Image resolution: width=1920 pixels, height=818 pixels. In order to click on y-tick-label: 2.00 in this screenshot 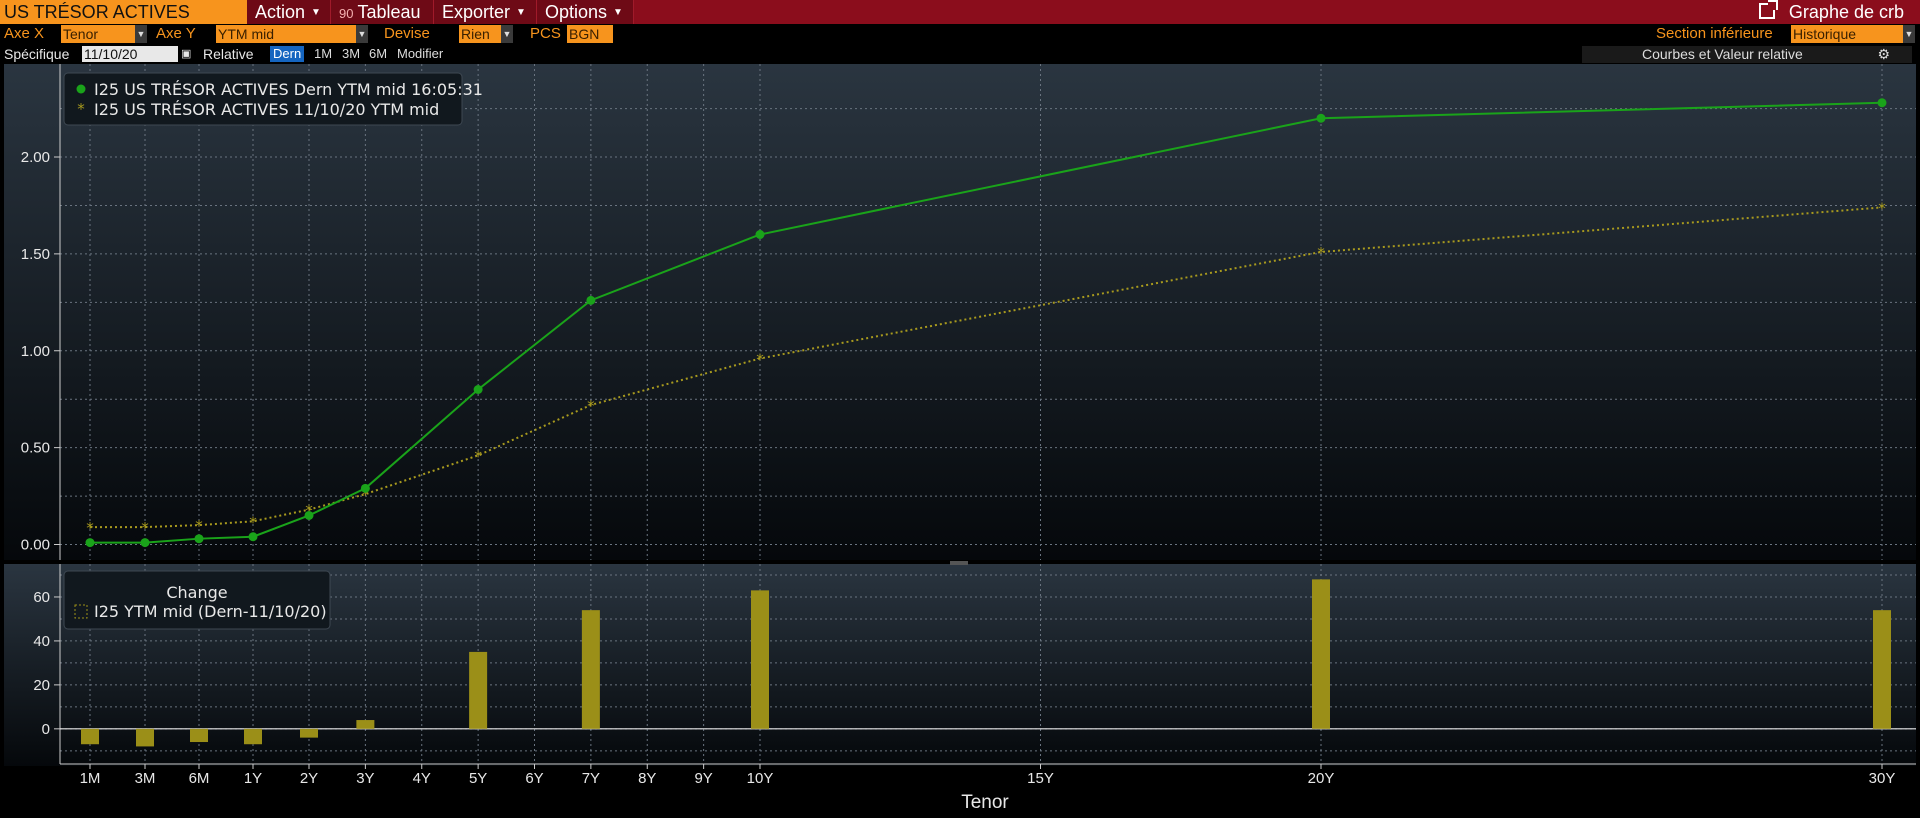, I will do `click(35, 157)`.